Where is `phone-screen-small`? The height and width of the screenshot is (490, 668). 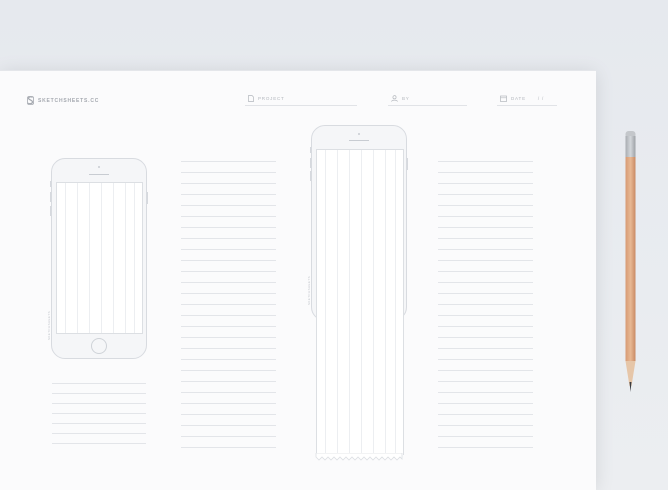
phone-screen-small is located at coordinates (99, 258).